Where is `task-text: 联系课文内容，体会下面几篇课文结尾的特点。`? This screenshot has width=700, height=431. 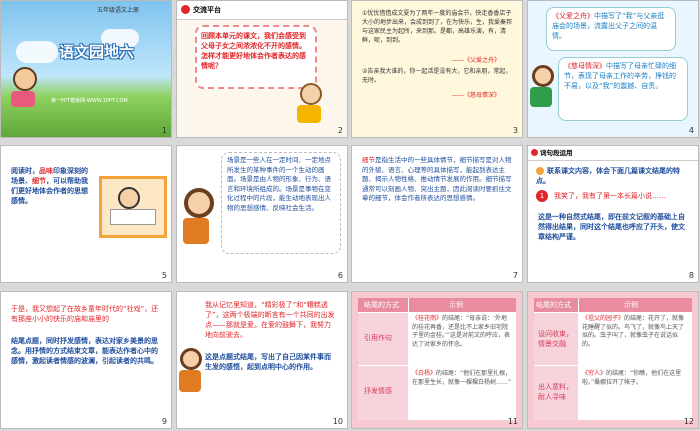
task-text: 联系课文内容，体会下面几篇课文结尾的特点。 is located at coordinates (608, 176).